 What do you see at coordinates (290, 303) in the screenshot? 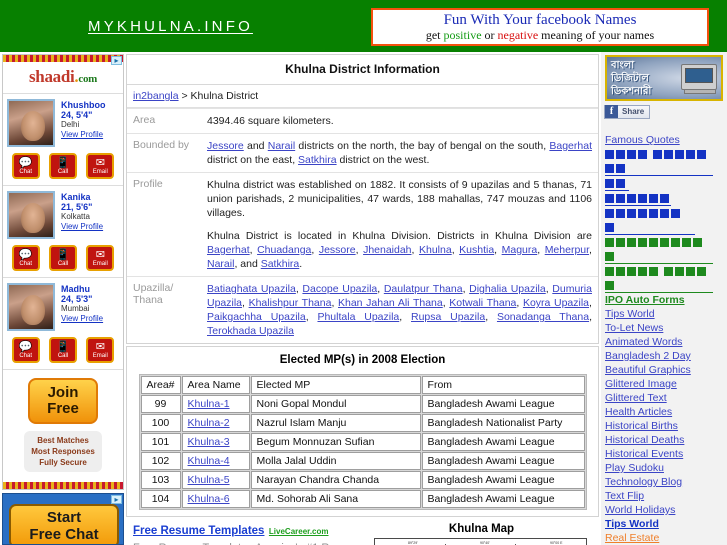
I see `link-upazila-5: Khalishpur Thana` at bounding box center [290, 303].